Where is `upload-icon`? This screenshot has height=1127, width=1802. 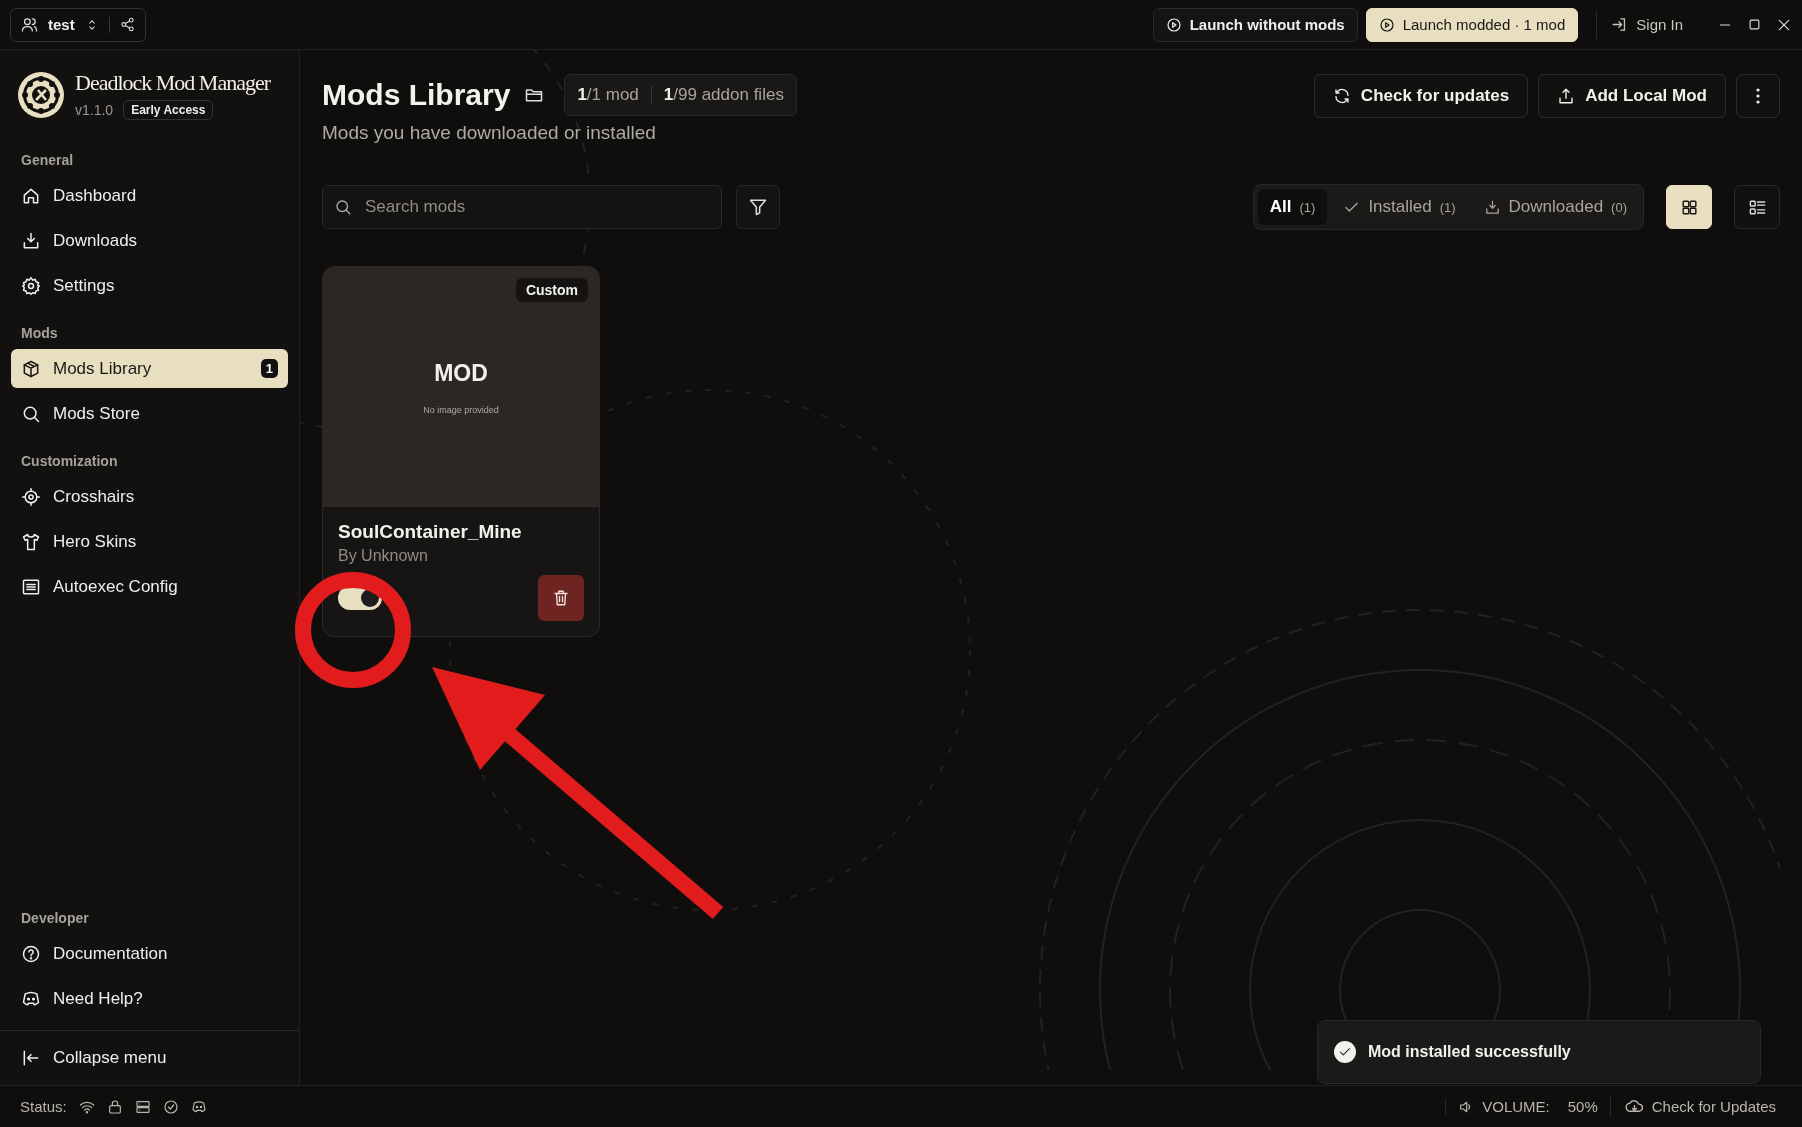 upload-icon is located at coordinates (1566, 96).